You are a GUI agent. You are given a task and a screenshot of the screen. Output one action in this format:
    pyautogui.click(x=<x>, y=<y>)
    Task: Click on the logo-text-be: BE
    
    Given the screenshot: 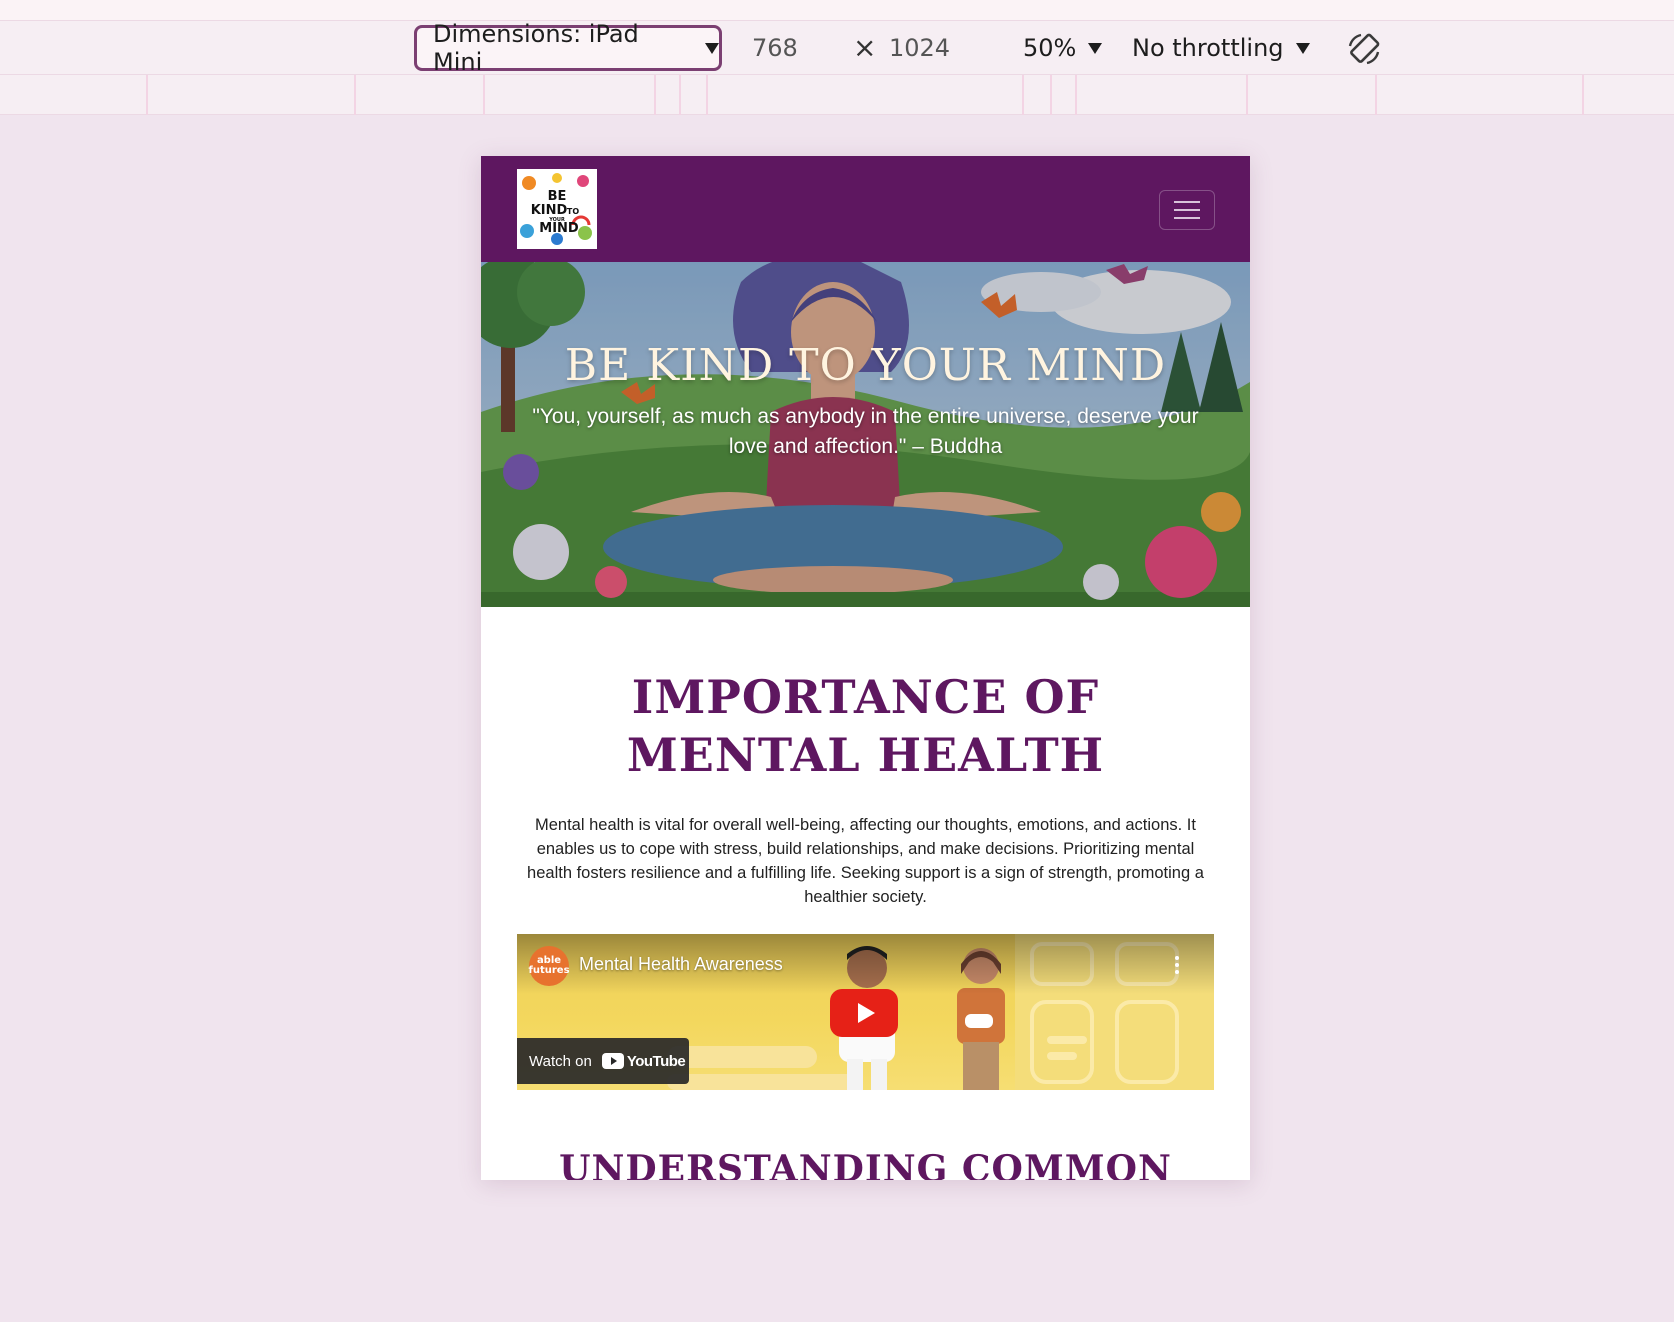 What is the action you would take?
    pyautogui.click(x=557, y=196)
    